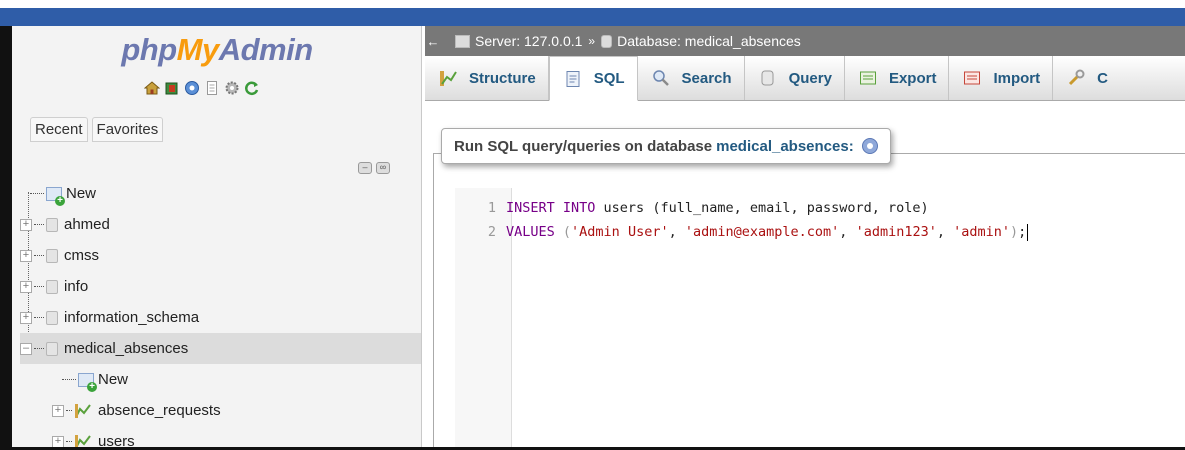 The image size is (1185, 450). I want to click on home-icon, so click(152, 88).